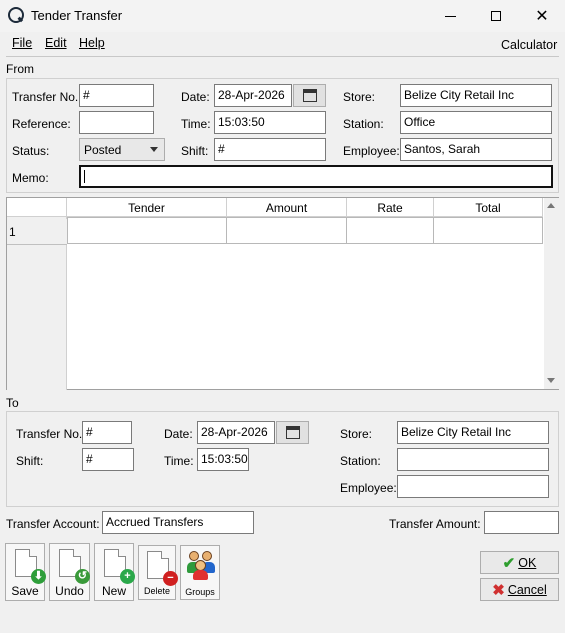 This screenshot has width=565, height=633. What do you see at coordinates (476, 122) in the screenshot?
I see `from-station-field: Office` at bounding box center [476, 122].